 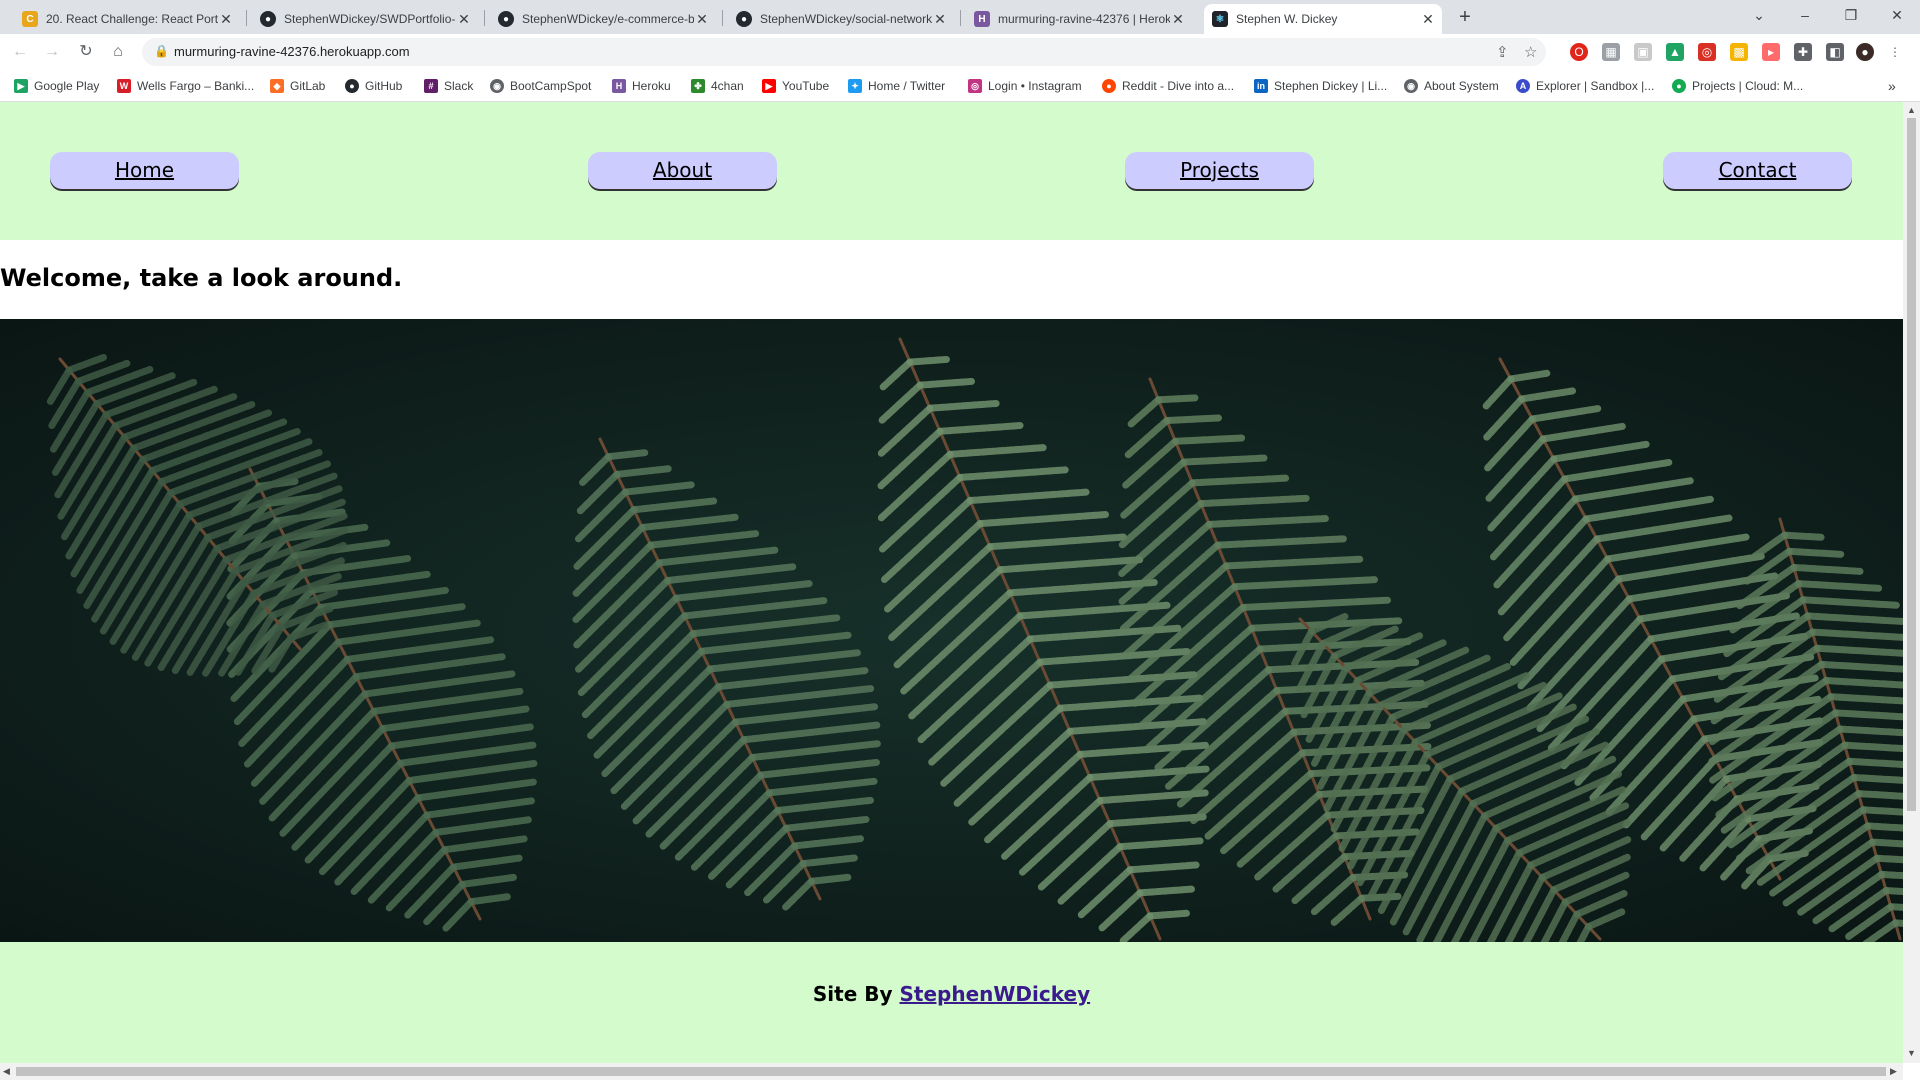 What do you see at coordinates (52, 52) in the screenshot?
I see `forward-arrow-icon: →` at bounding box center [52, 52].